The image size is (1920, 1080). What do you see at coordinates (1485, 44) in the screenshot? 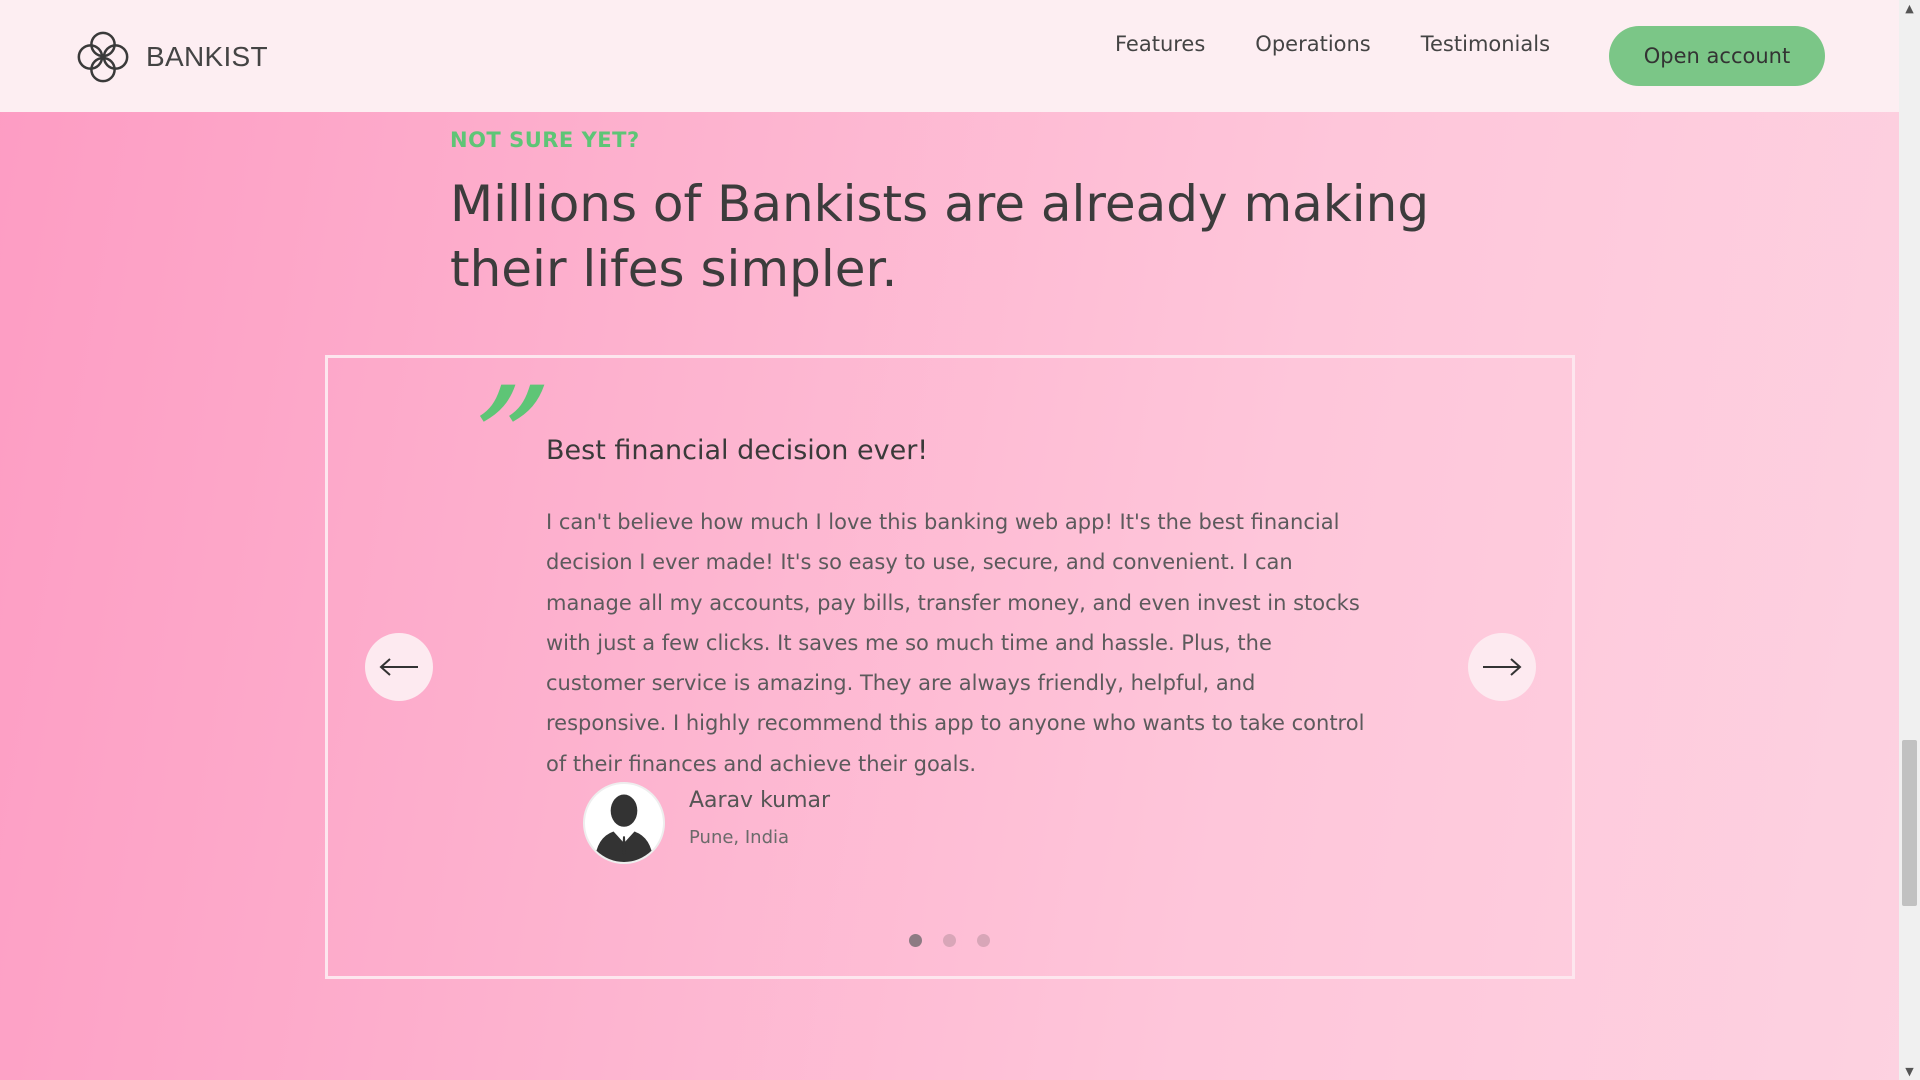
I see `nav-link-testimonials: Testimonials` at bounding box center [1485, 44].